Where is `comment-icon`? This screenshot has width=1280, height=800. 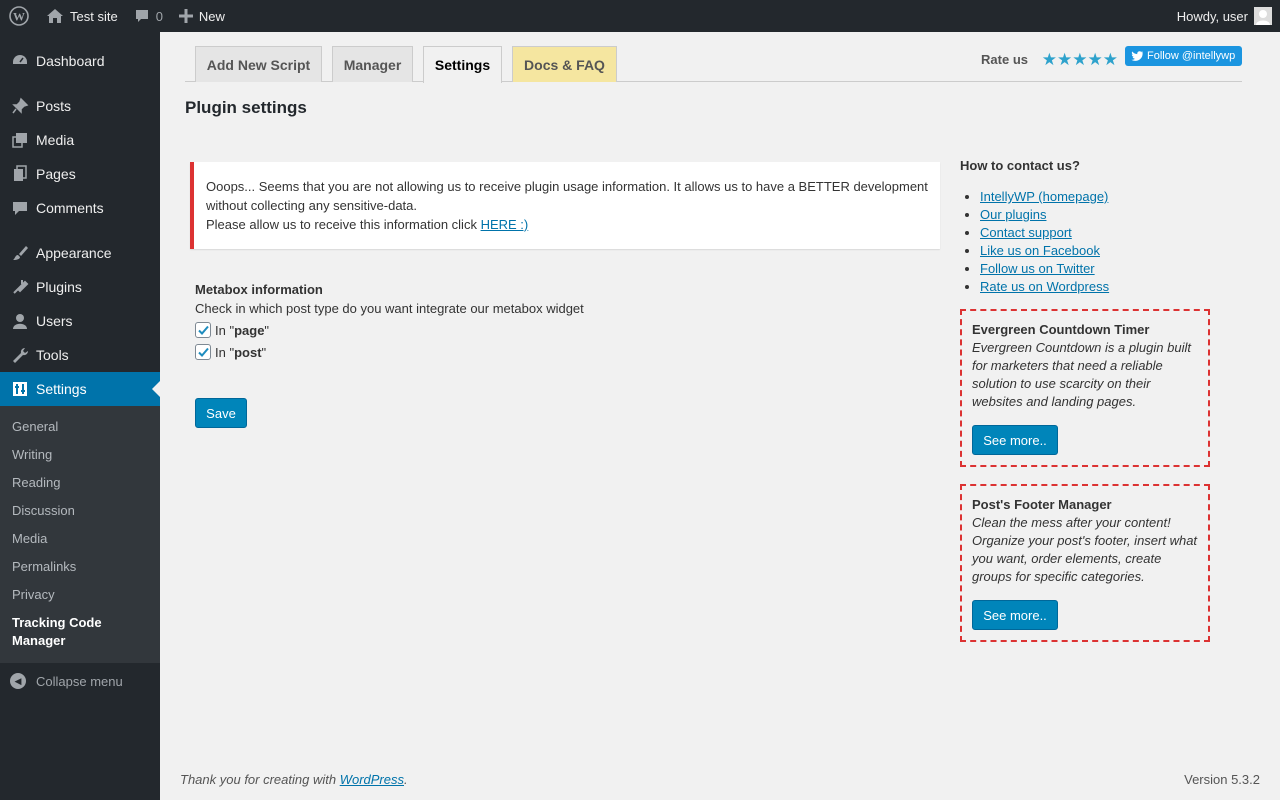
comment-icon is located at coordinates (20, 208).